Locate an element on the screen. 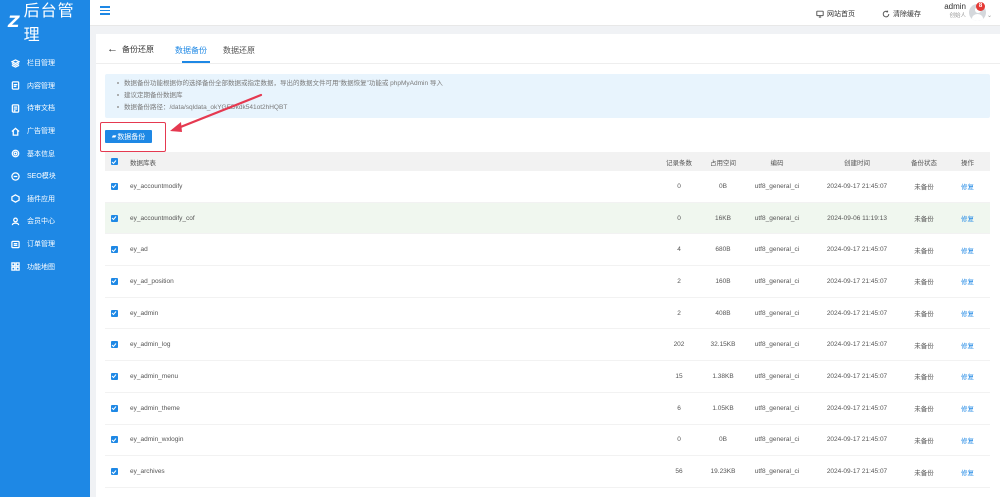 This screenshot has width=1000, height=497. user-icon is located at coordinates (15, 221).